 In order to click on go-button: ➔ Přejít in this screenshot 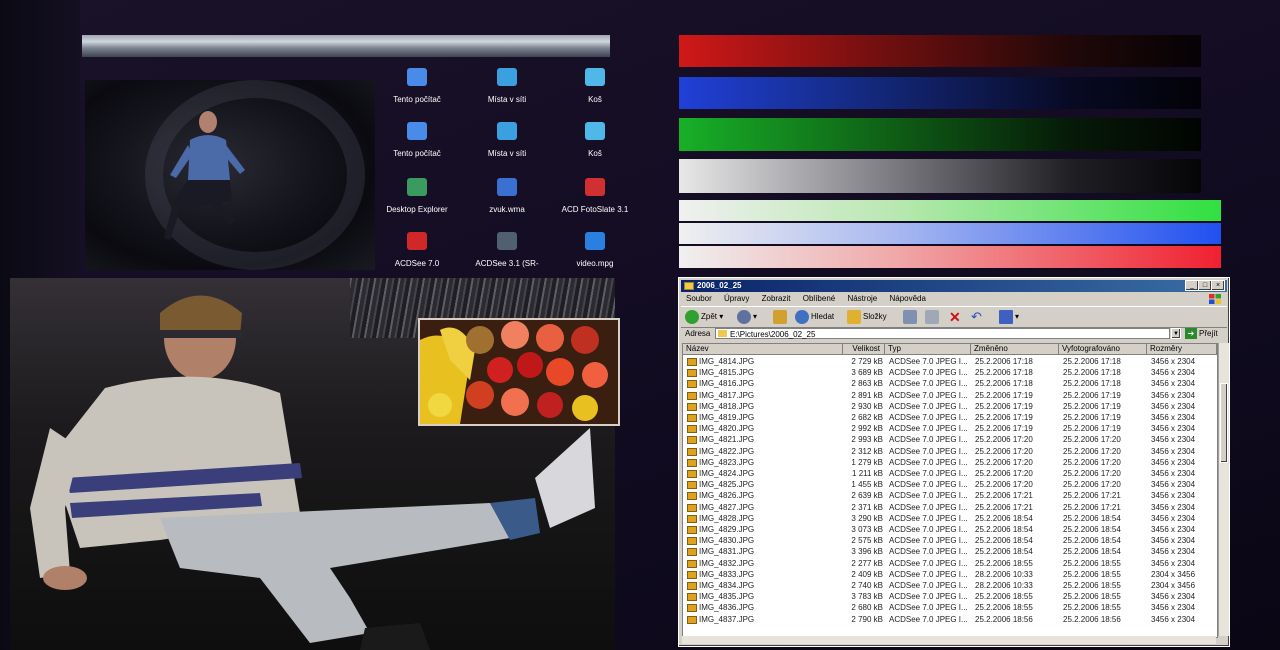, I will do `click(1201, 334)`.